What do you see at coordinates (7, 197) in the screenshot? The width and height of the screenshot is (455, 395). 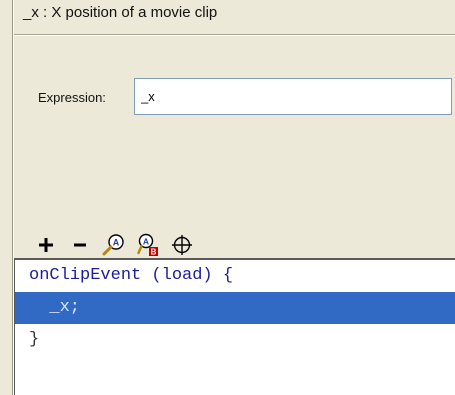 I see `panel-left-border` at bounding box center [7, 197].